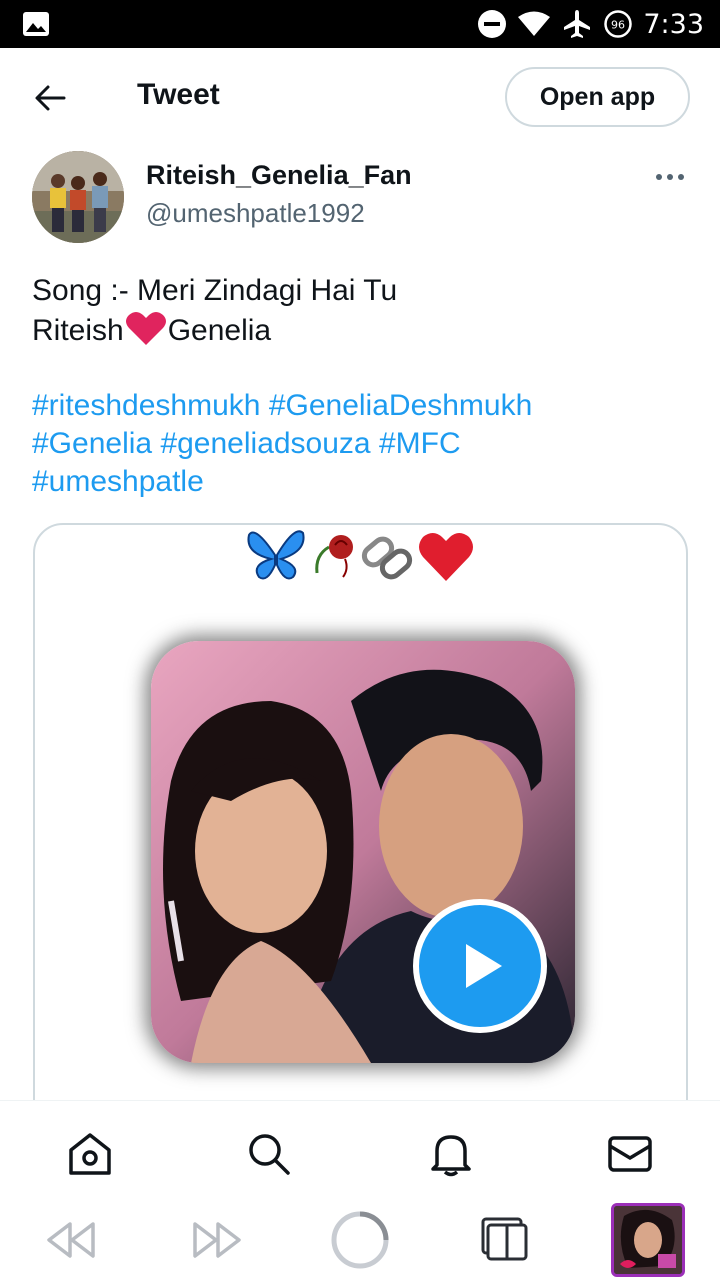 This screenshot has width=720, height=1280. Describe the element at coordinates (269, 1154) in the screenshot. I see `search-icon` at that location.